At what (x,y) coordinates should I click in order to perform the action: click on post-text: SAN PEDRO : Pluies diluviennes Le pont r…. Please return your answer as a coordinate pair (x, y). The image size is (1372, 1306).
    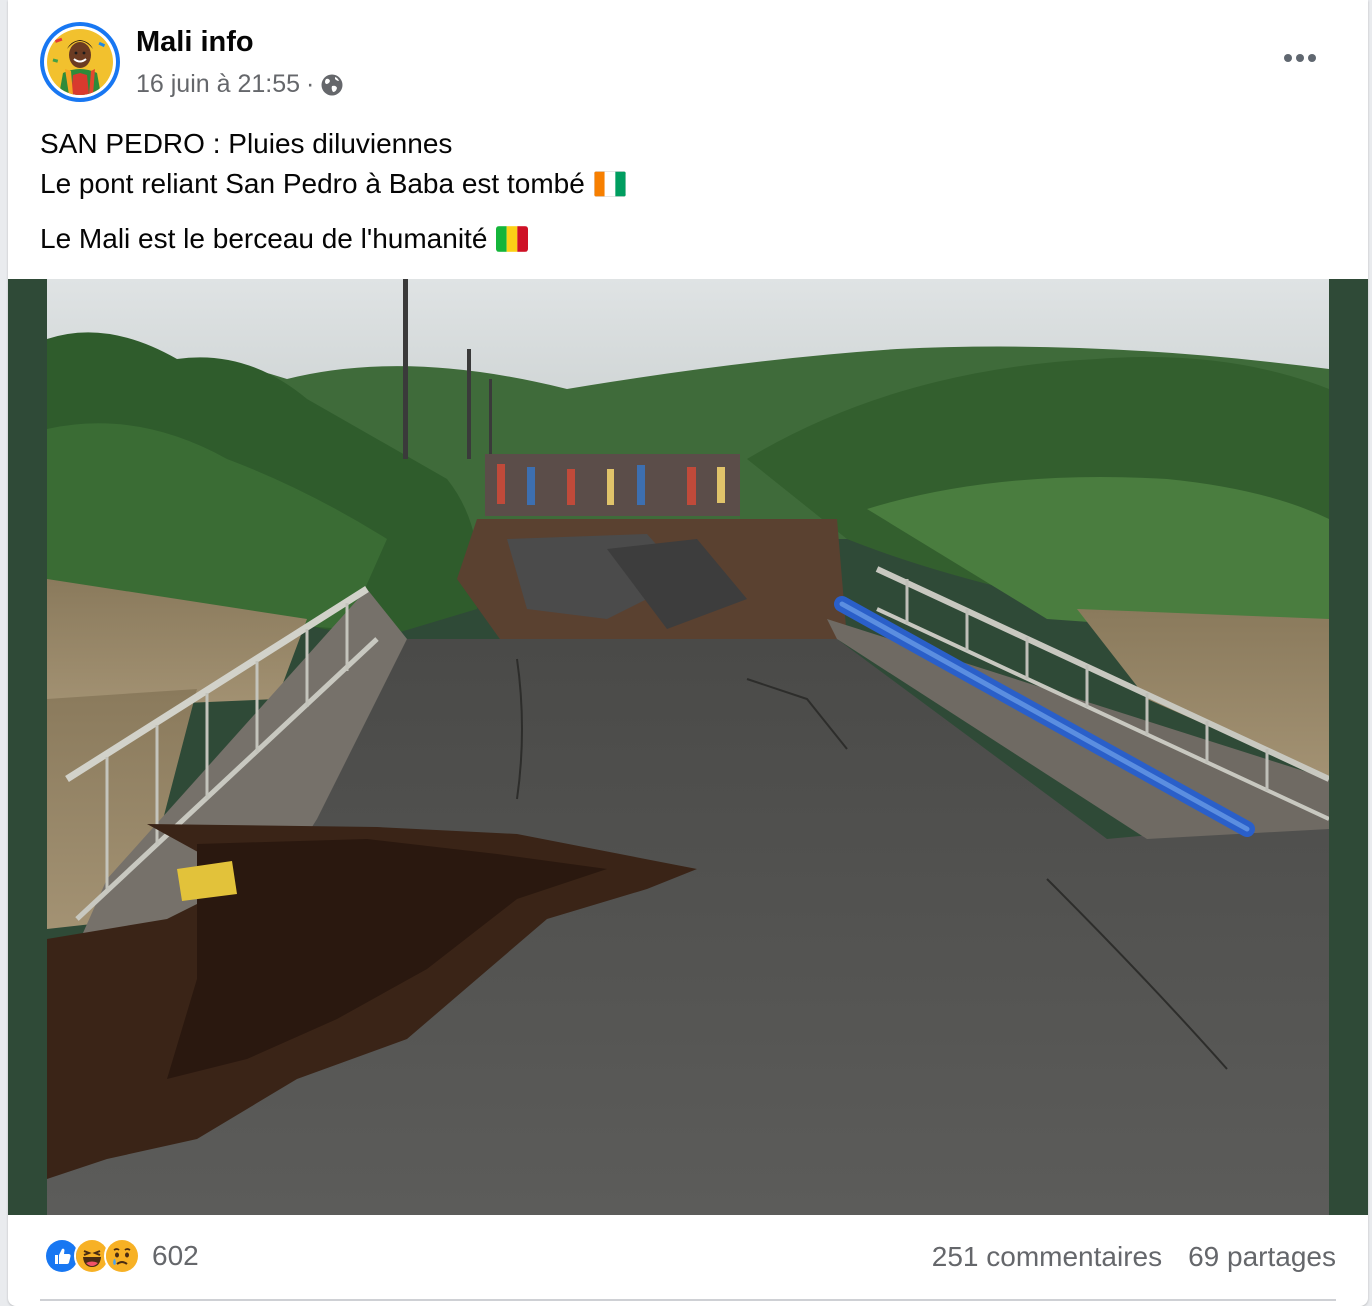
    Looking at the image, I should click on (690, 191).